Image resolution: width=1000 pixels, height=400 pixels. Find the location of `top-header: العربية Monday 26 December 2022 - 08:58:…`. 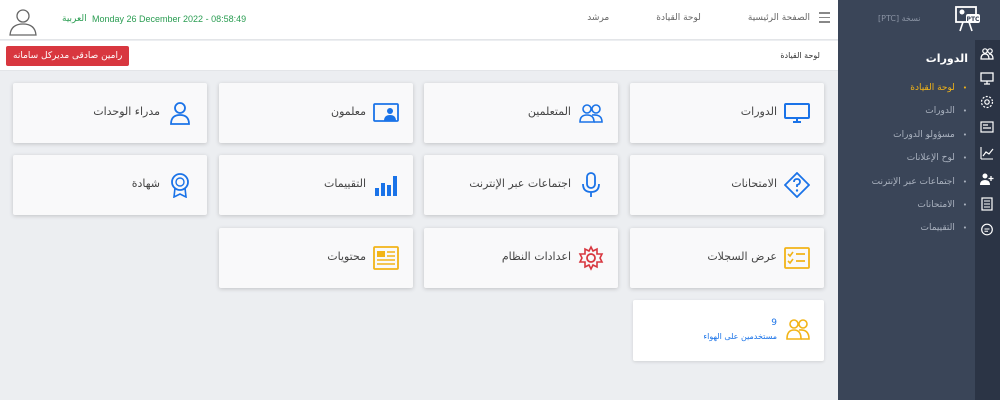

top-header: العربية Monday 26 December 2022 - 08:58:… is located at coordinates (419, 20).